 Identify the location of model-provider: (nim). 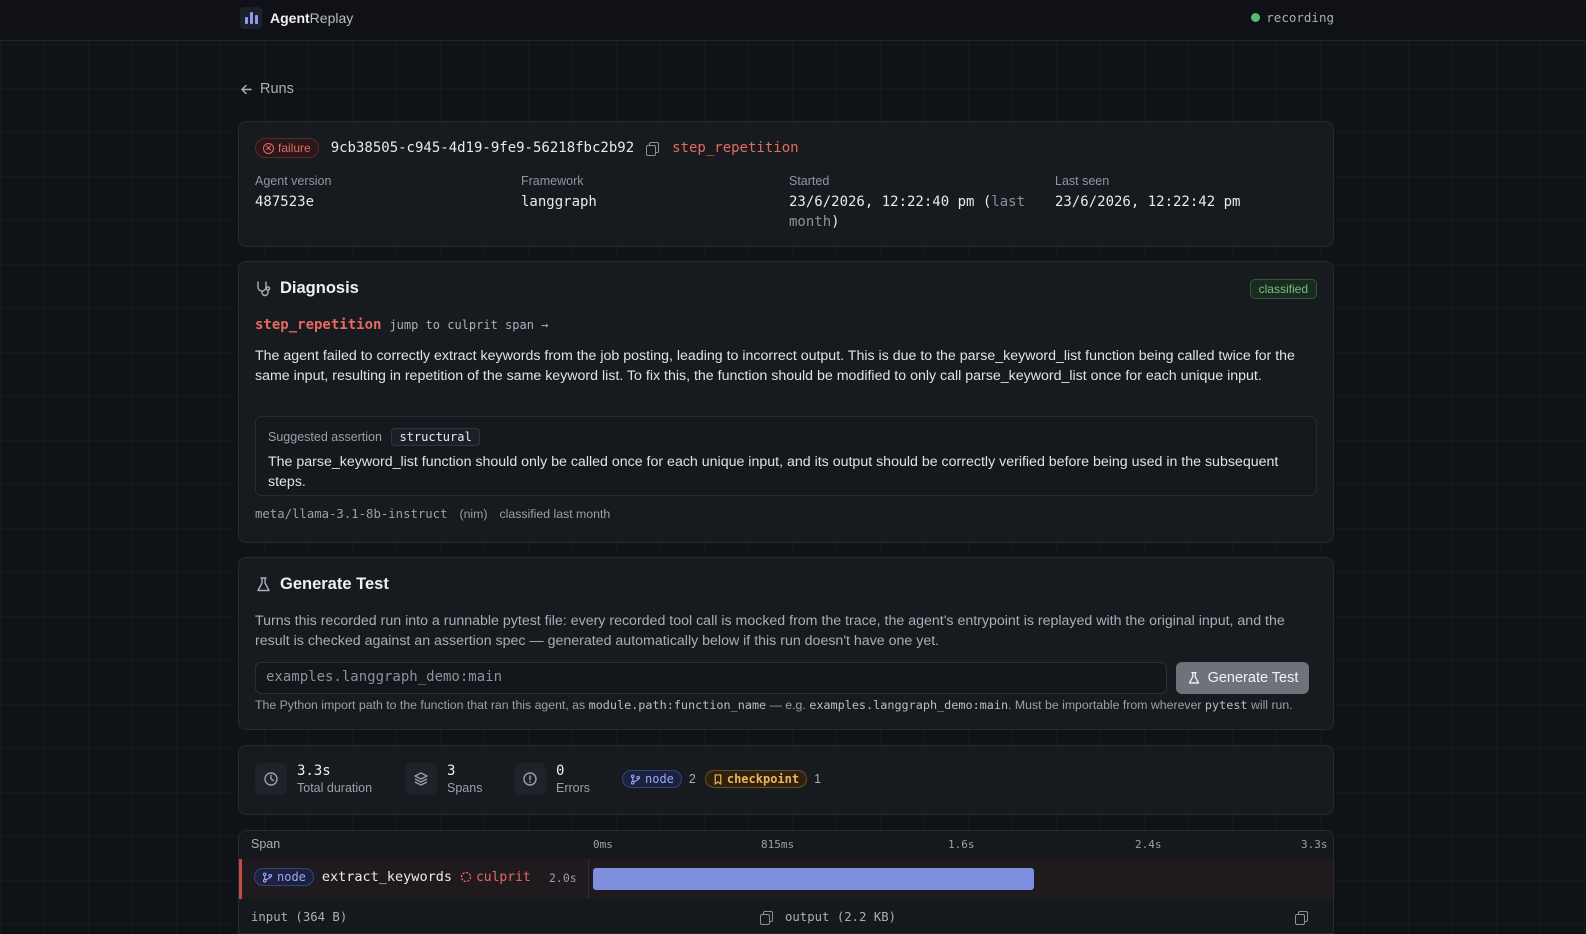
(473, 514).